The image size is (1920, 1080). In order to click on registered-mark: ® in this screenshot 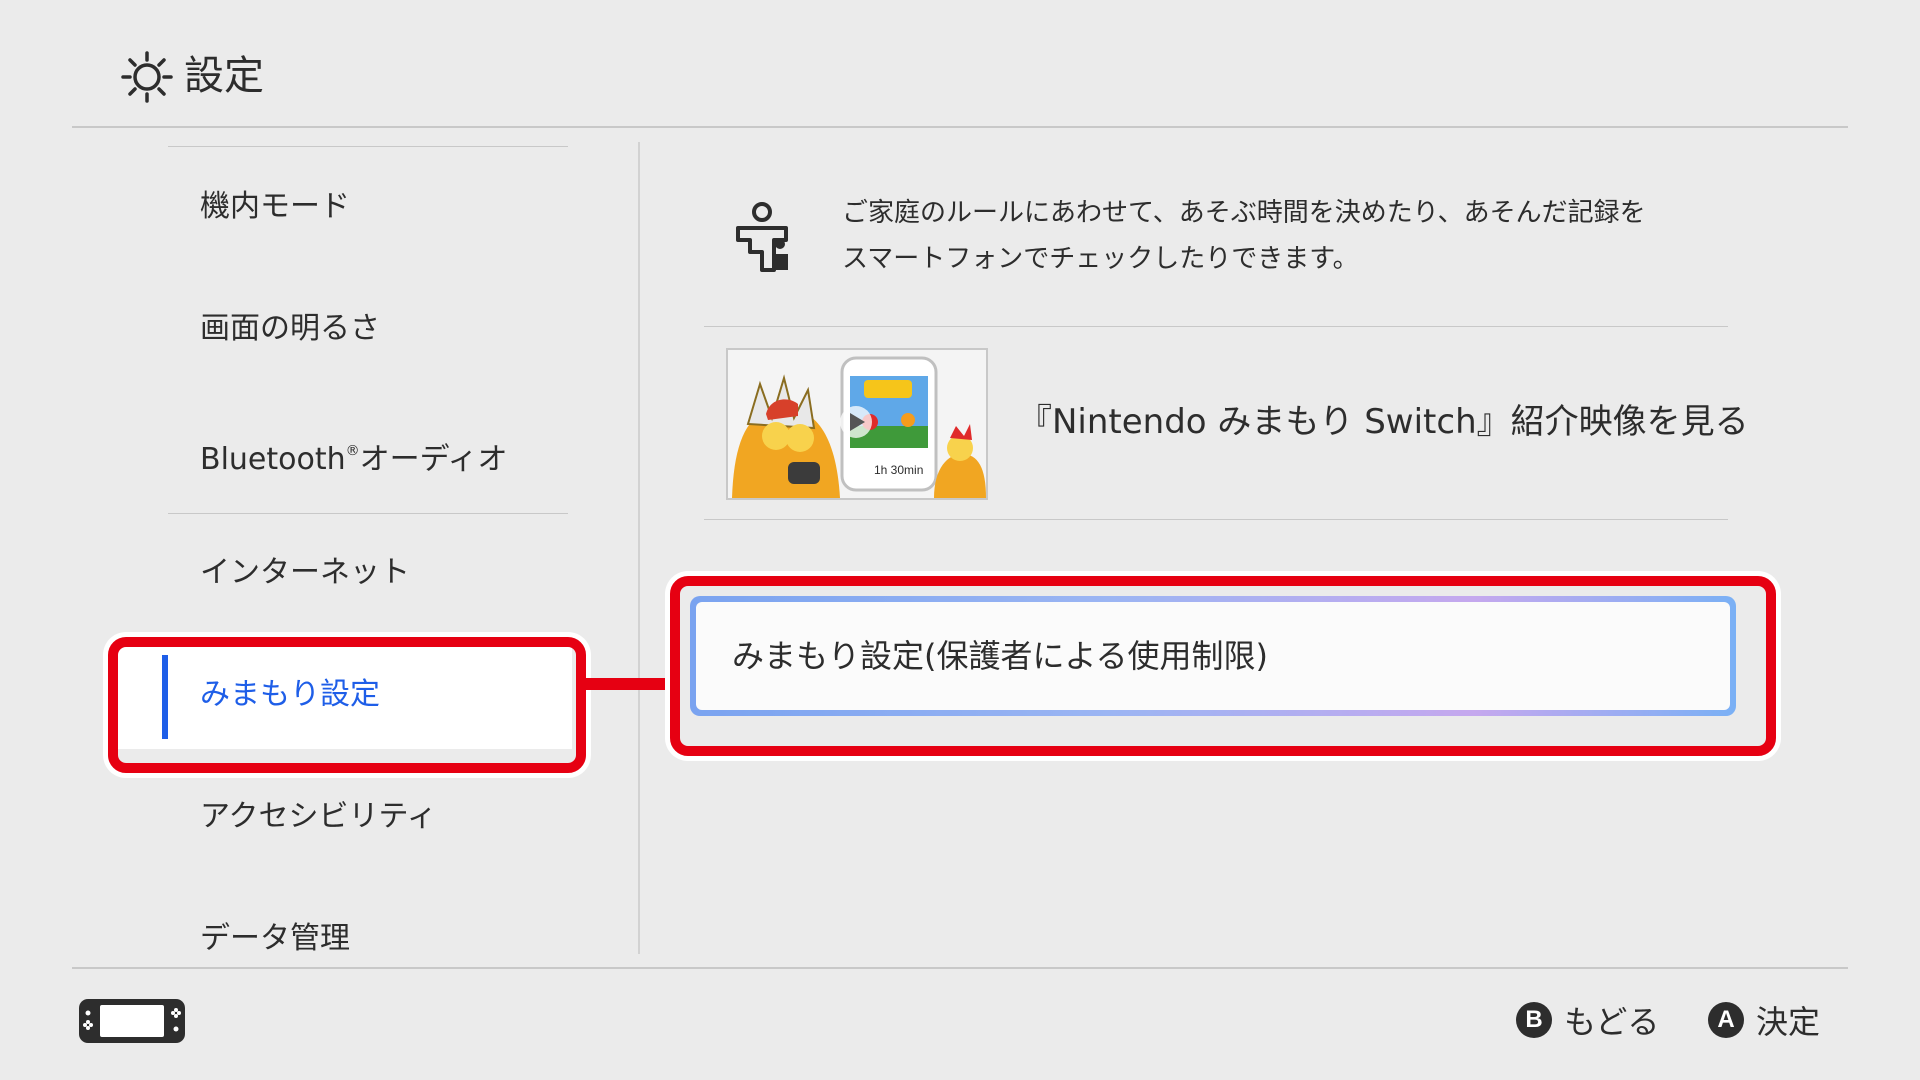, I will do `click(352, 451)`.